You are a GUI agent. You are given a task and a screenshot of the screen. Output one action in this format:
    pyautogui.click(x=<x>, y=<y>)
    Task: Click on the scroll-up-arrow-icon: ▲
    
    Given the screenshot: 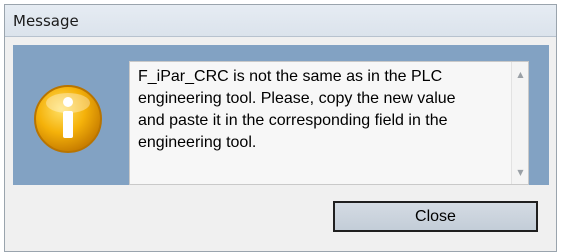 What is the action you would take?
    pyautogui.click(x=520, y=75)
    